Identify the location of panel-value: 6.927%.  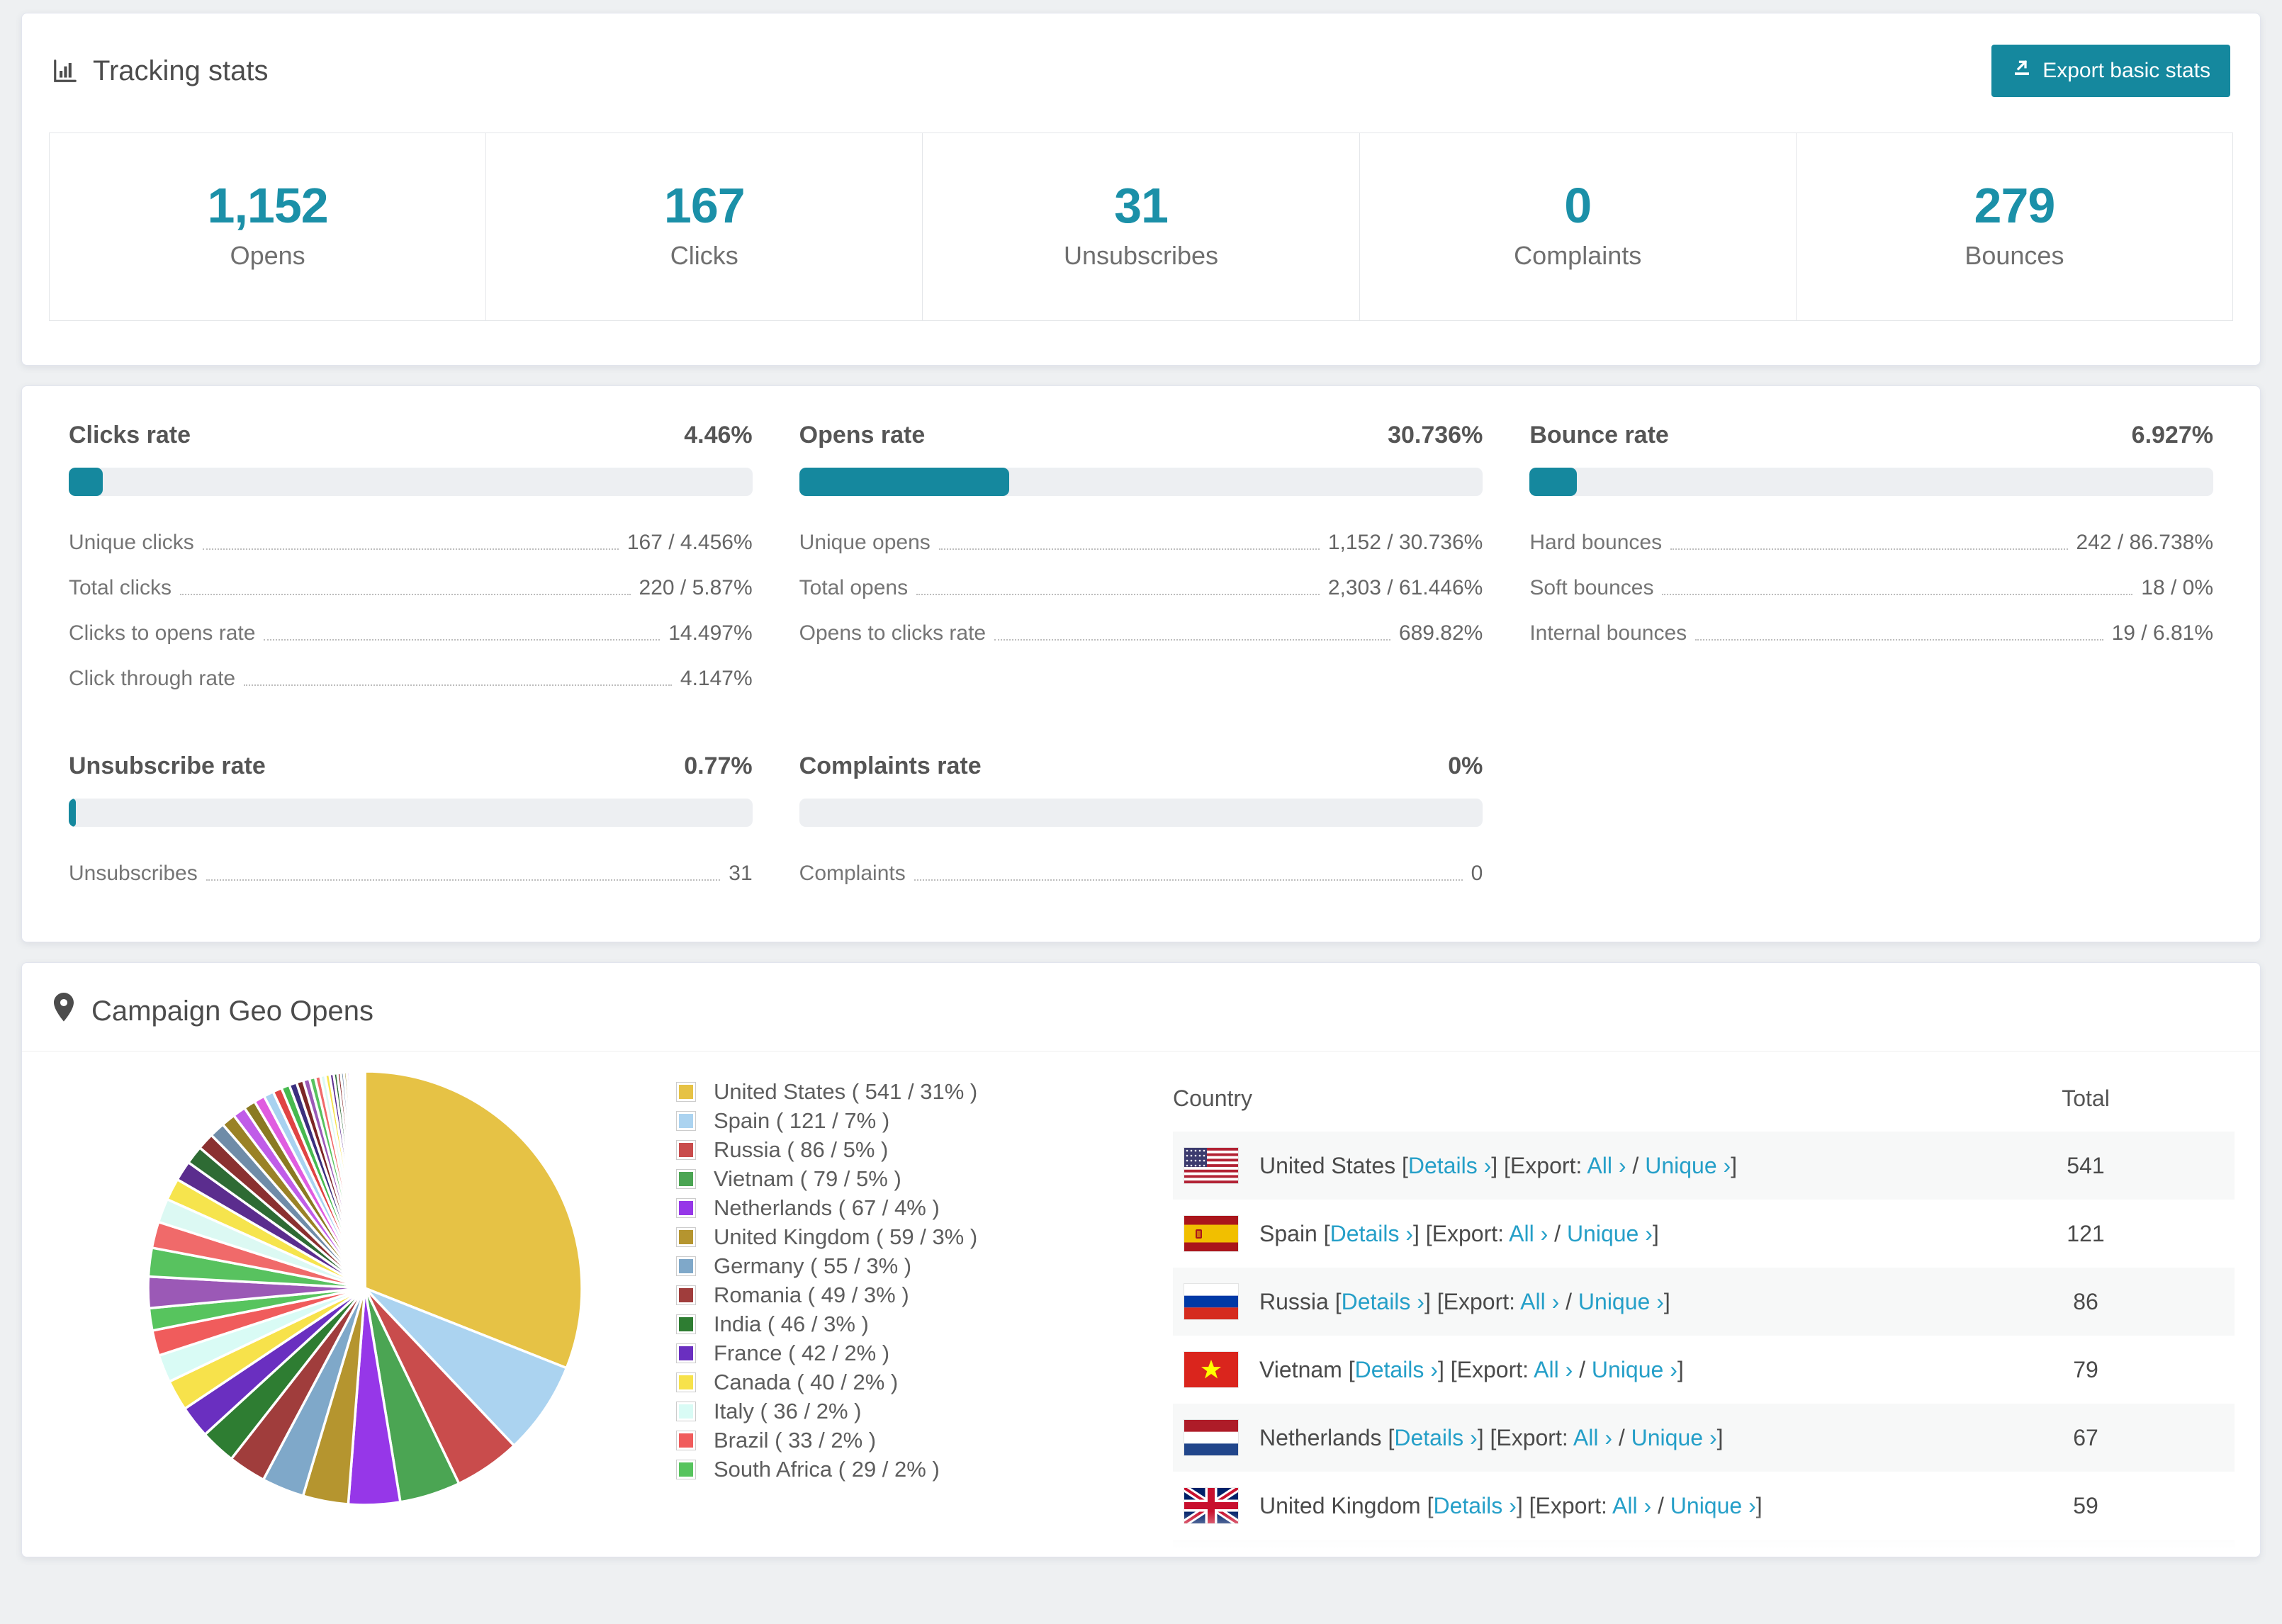
(2172, 435).